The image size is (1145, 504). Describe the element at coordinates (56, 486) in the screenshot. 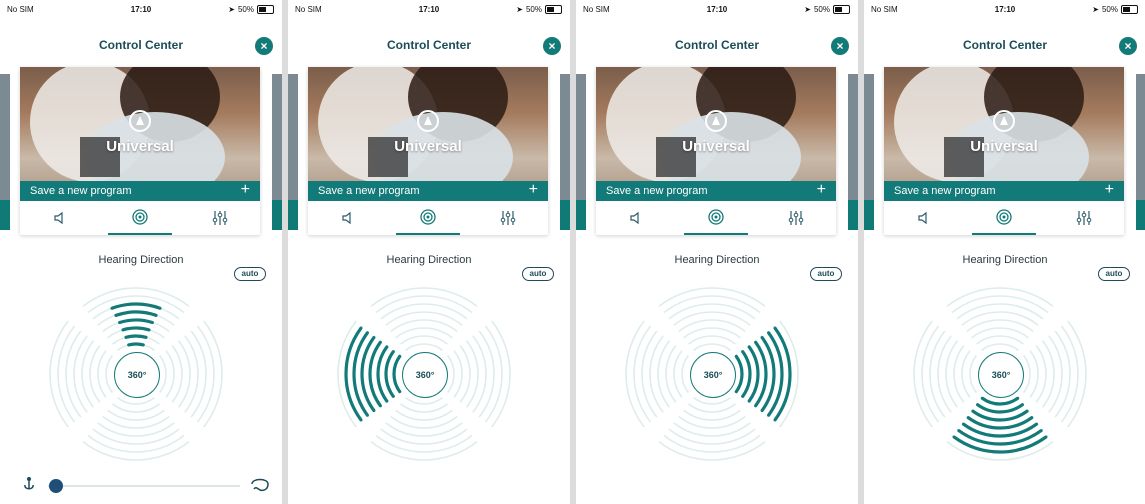

I see `slider-thumb` at that location.